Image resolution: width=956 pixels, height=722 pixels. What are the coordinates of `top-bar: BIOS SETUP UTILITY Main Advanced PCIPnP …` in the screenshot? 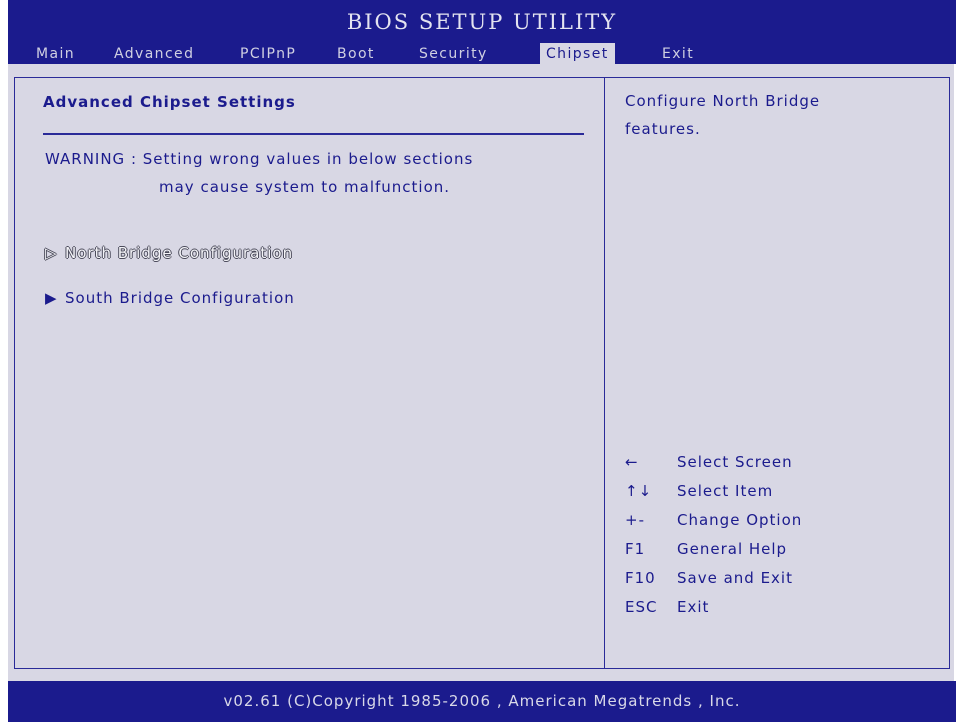 It's located at (482, 32).